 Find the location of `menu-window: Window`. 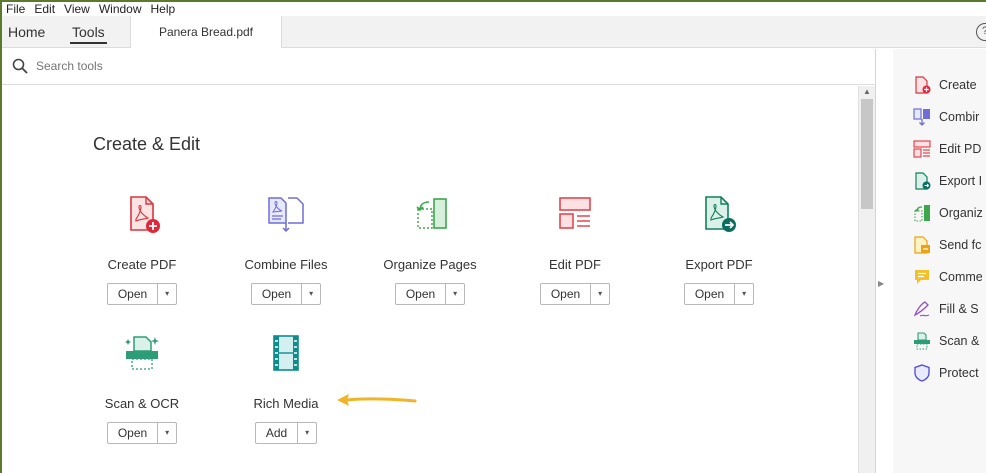

menu-window: Window is located at coordinates (121, 9).